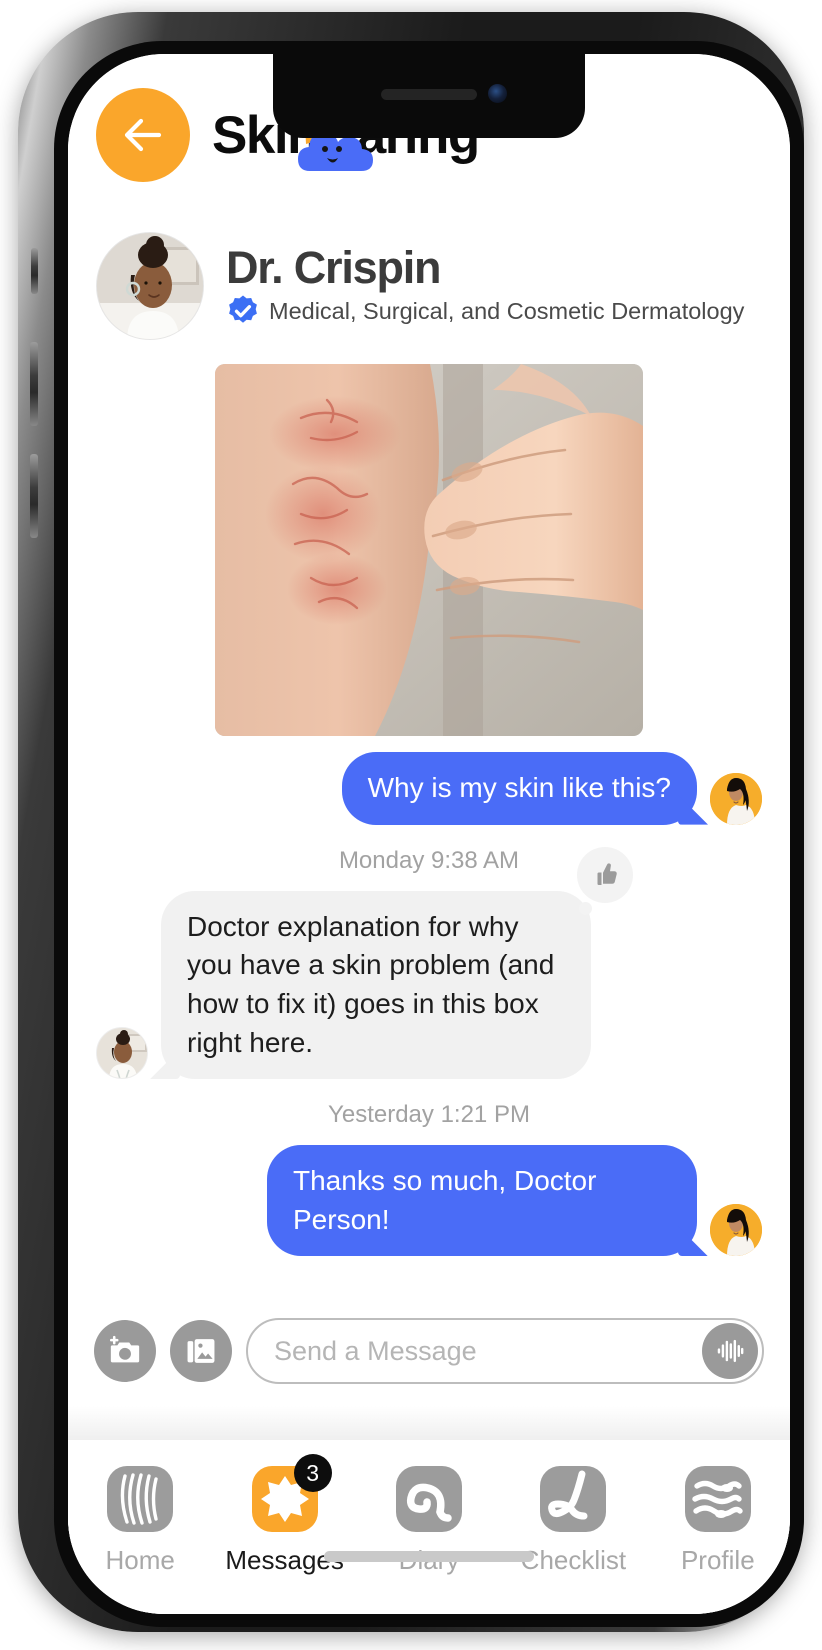 The width and height of the screenshot is (822, 1650). I want to click on home-indicator, so click(429, 1556).